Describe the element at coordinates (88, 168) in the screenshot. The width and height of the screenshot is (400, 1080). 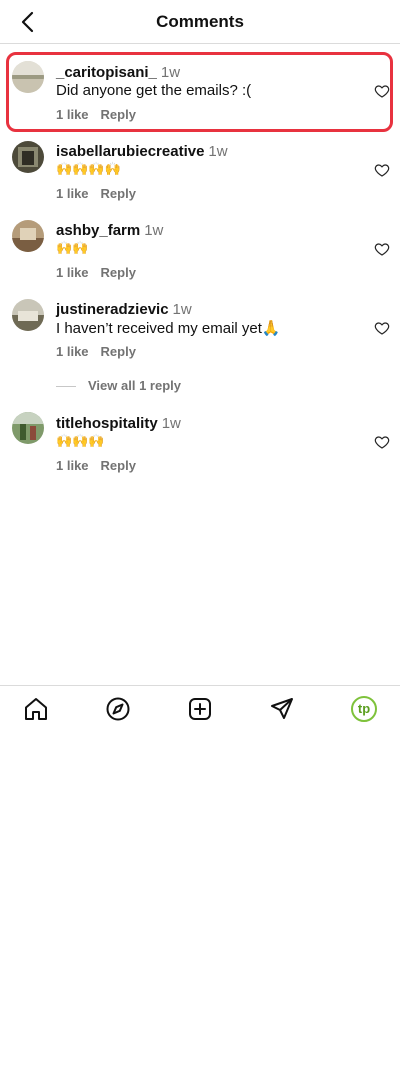
I see `comment-text: 🙌🙌🙌🙌` at that location.